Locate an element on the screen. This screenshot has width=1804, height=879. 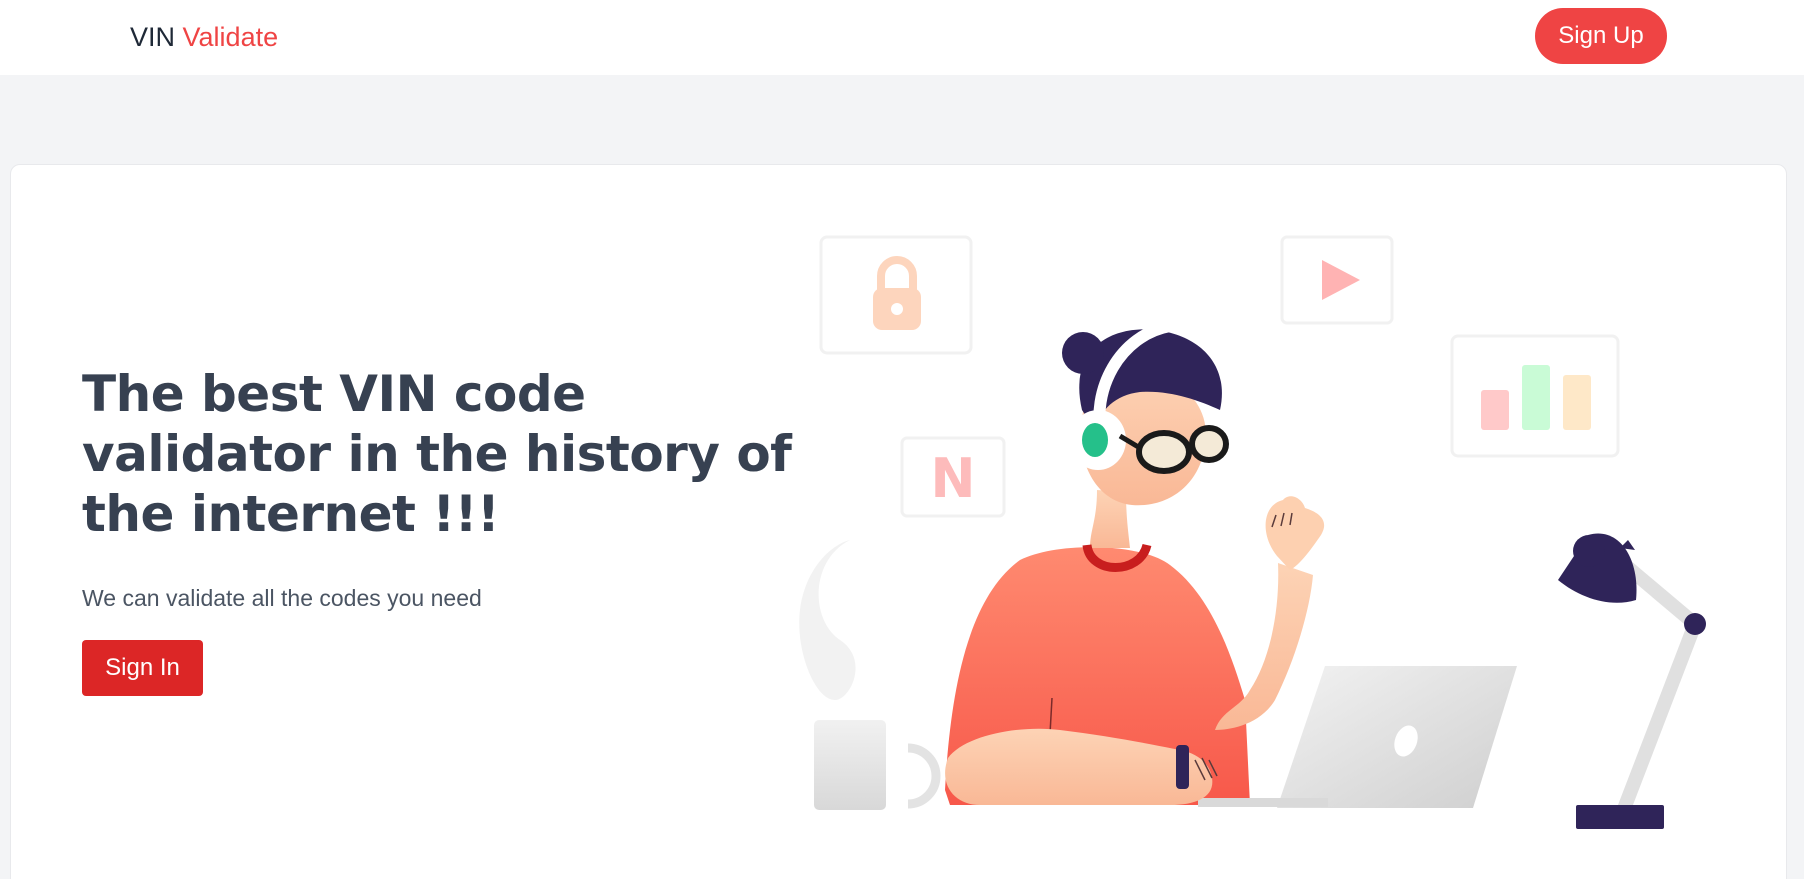
brand-logo: VIN Validate is located at coordinates (204, 37).